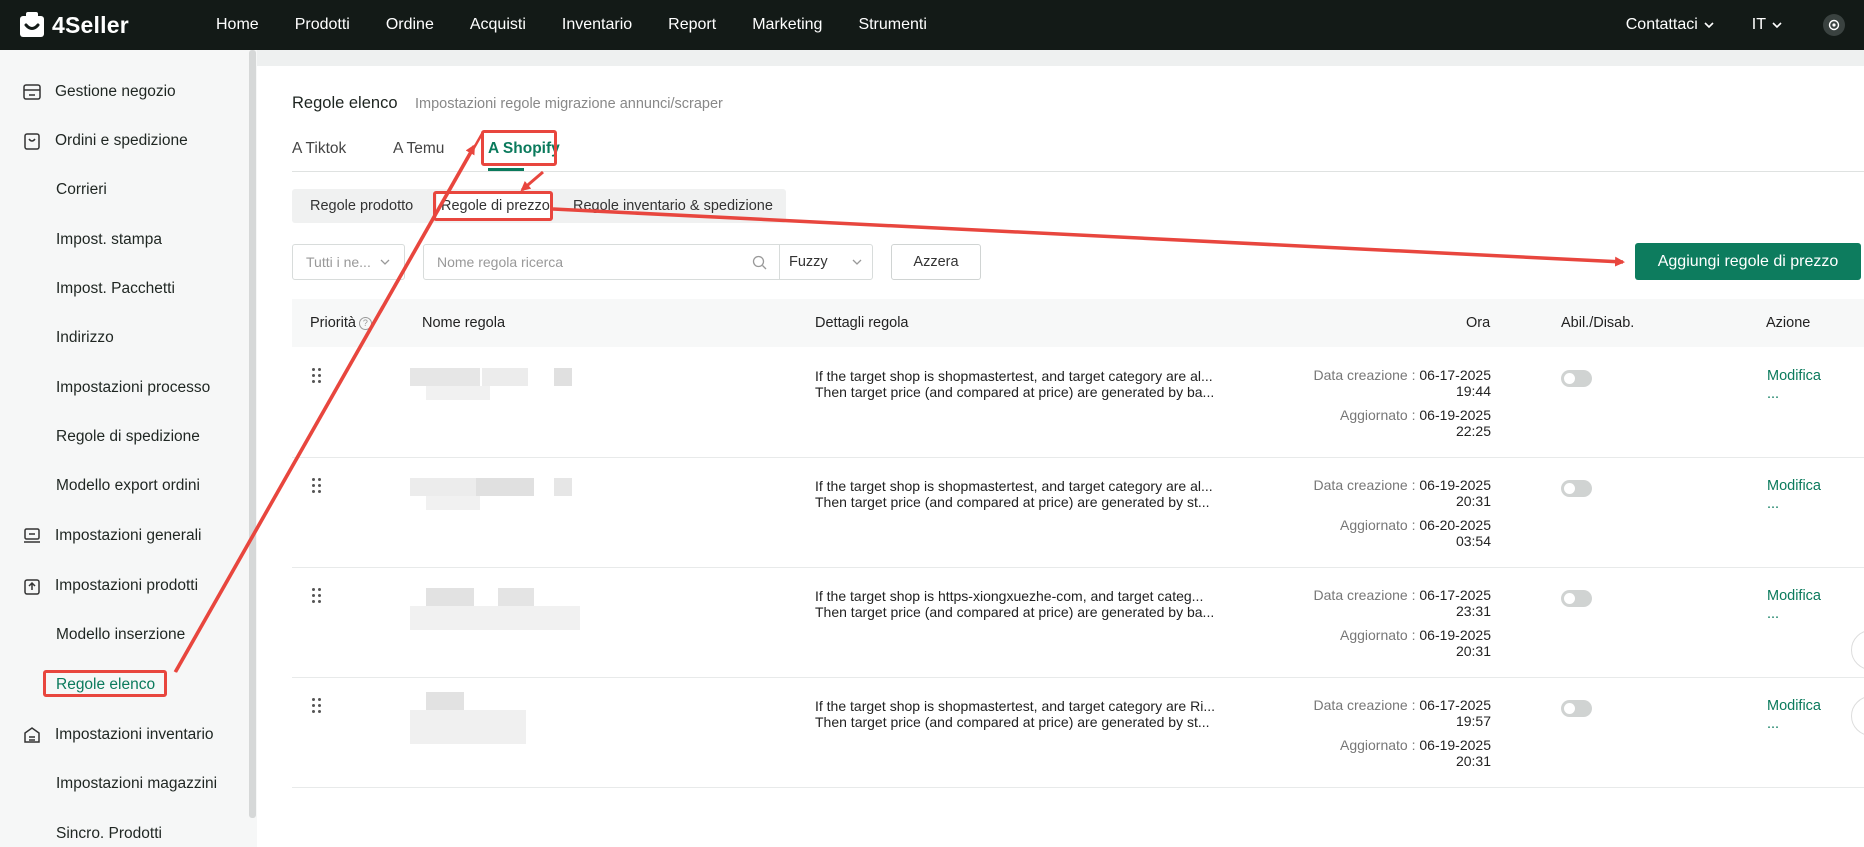  I want to click on sidebar-item-label: Ordini e spedizione, so click(121, 140).